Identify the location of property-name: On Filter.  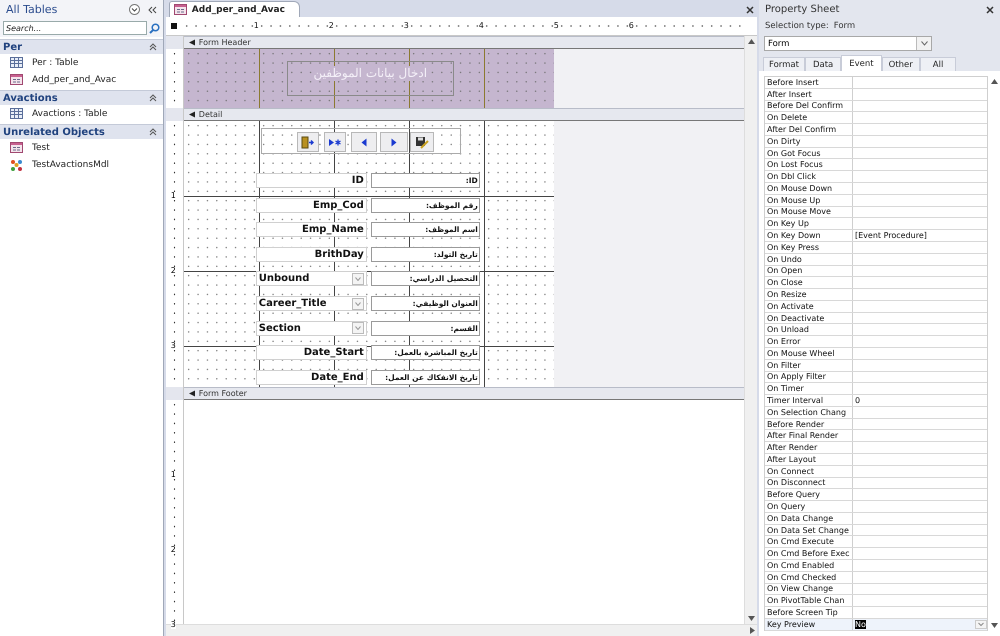
(809, 365).